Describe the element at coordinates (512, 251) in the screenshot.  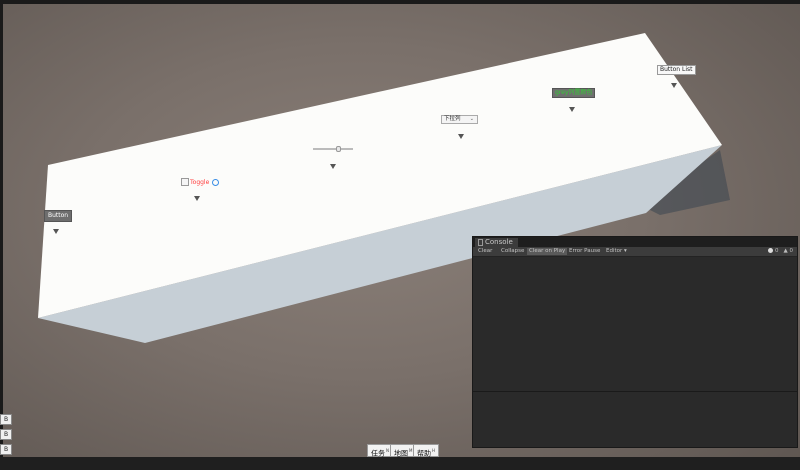
I see `collapse-button: Collapse` at that location.